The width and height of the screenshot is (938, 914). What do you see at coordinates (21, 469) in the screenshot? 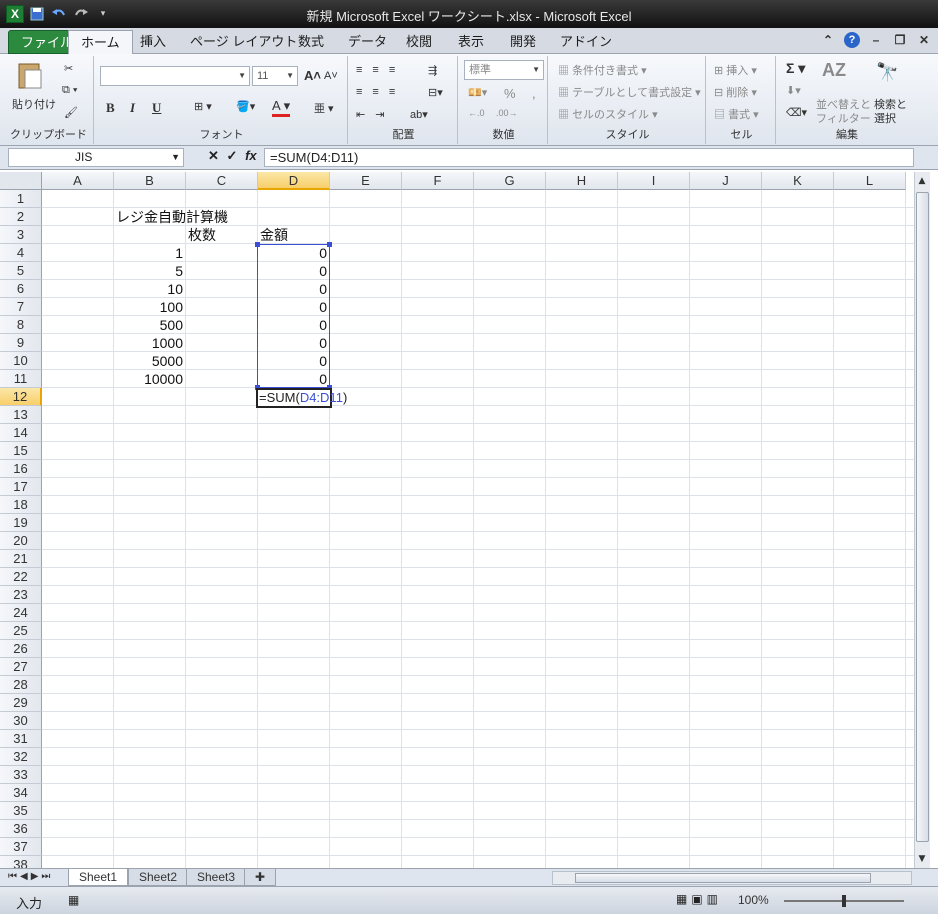
I see `row-header: 16` at bounding box center [21, 469].